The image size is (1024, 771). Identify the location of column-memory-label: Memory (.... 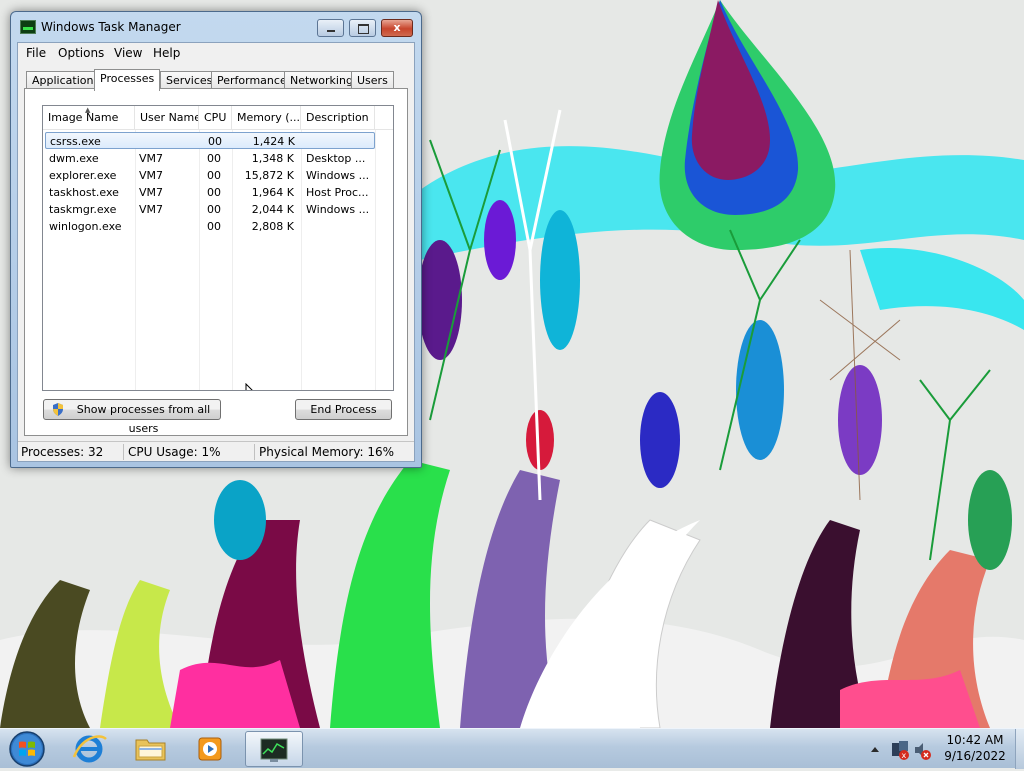
(269, 117).